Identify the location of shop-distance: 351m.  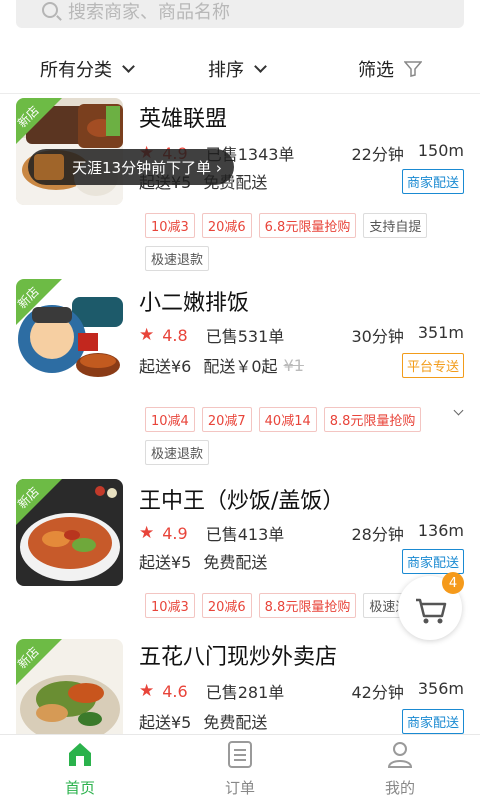
(440, 332).